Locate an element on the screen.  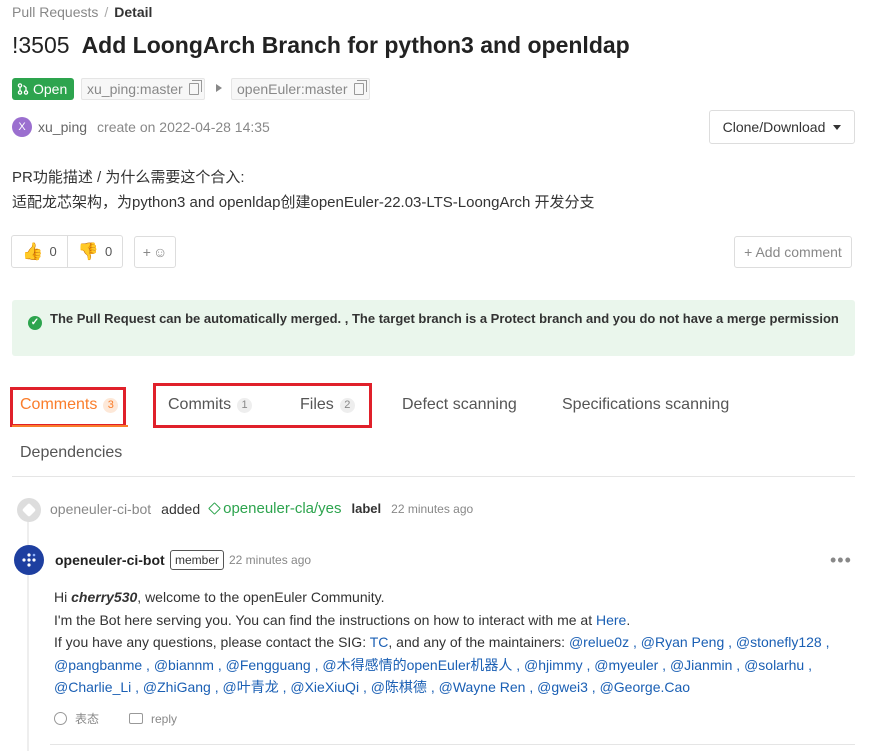
tab-files: Files 2 is located at coordinates (327, 405).